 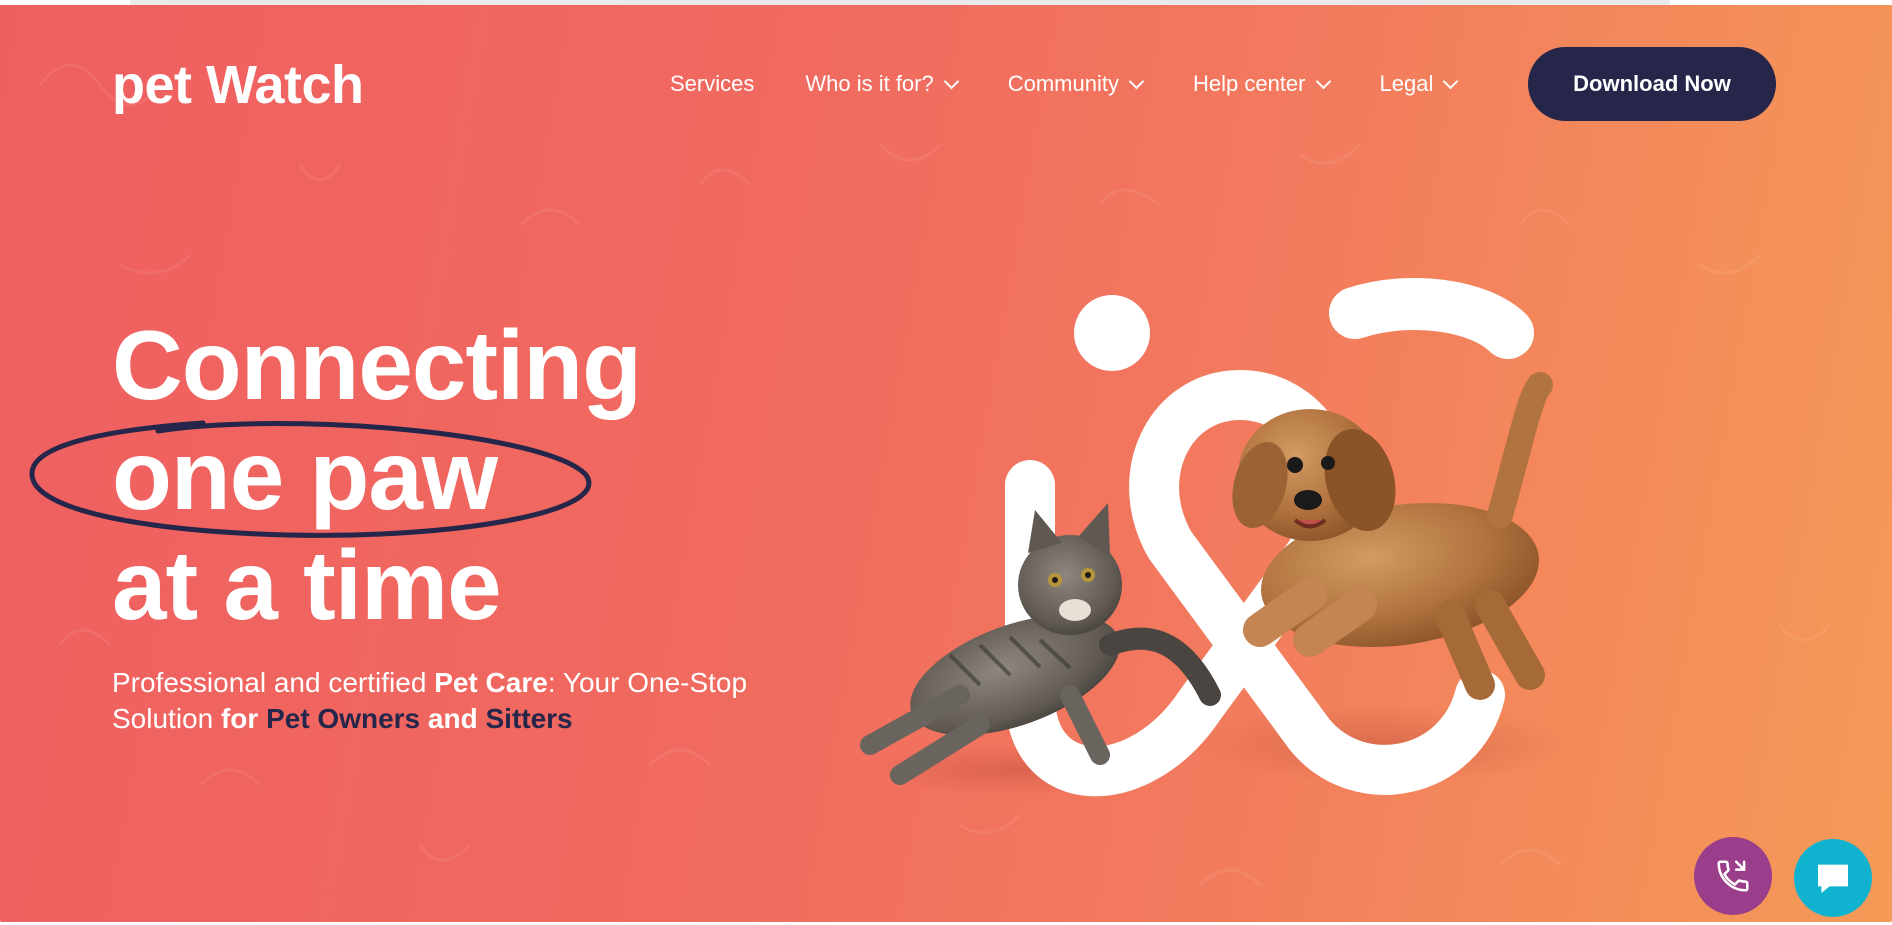 I want to click on subtitle-pet-care: Pet Care, so click(x=491, y=682).